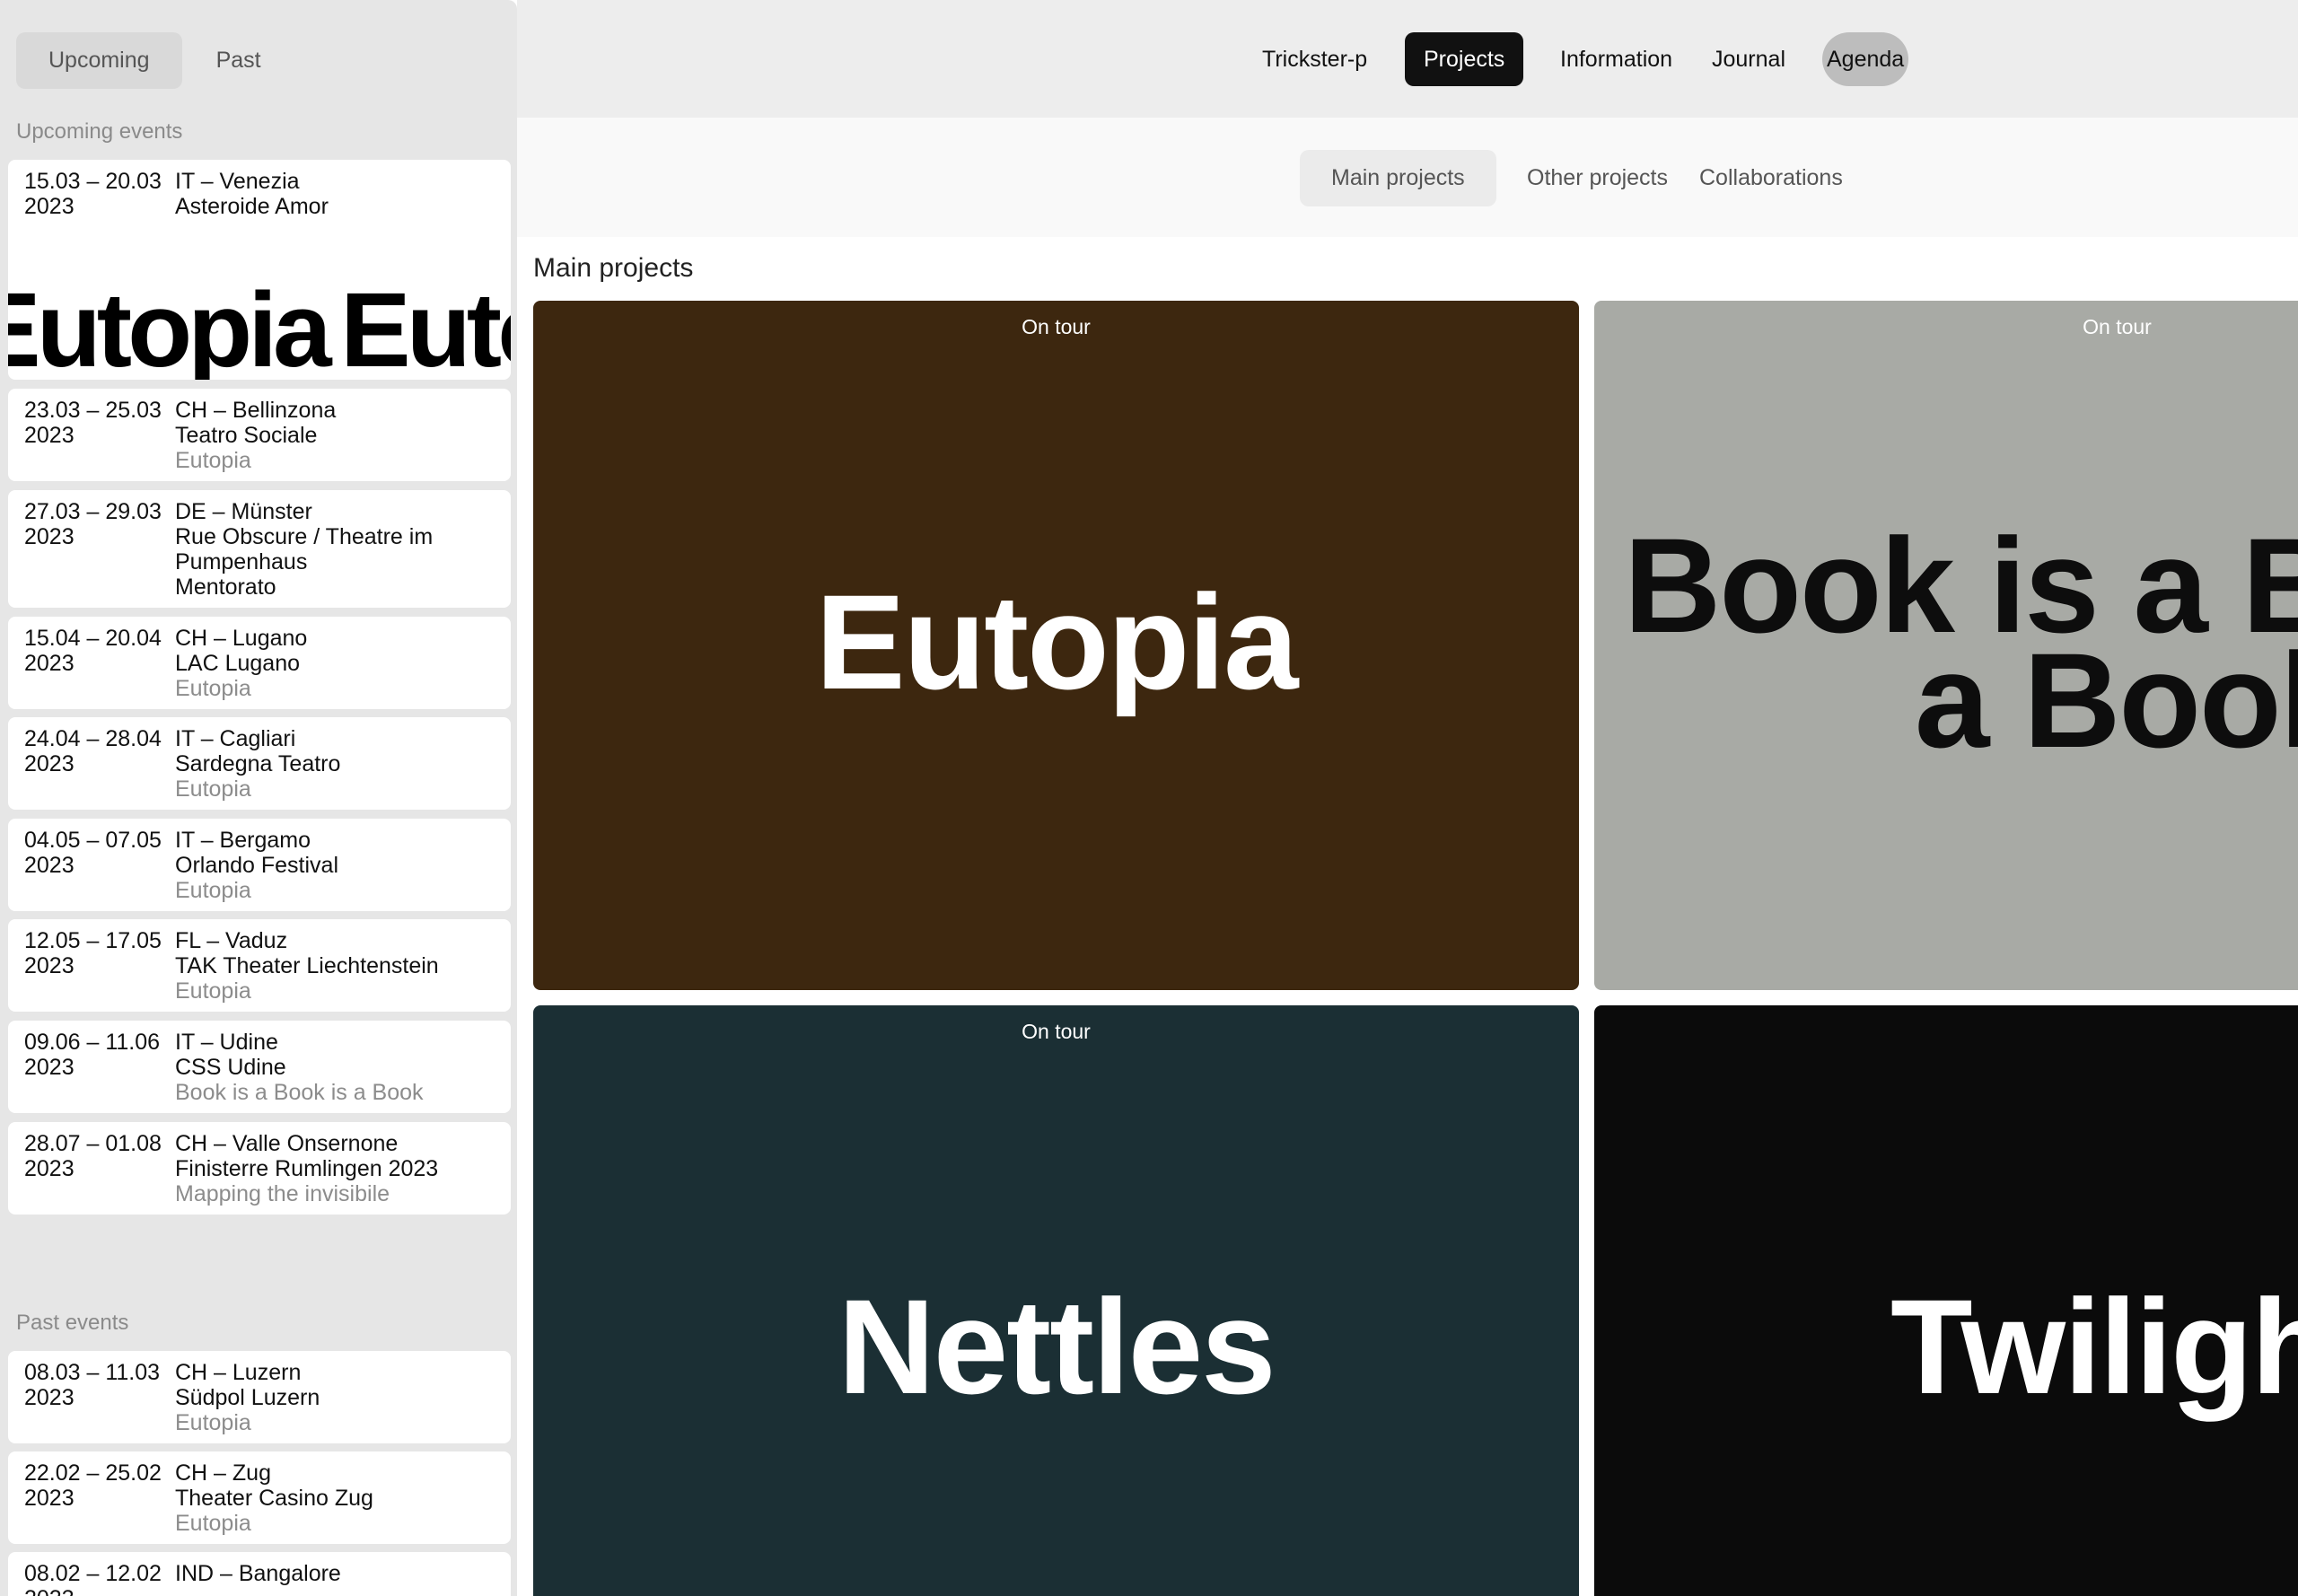  I want to click on event-venue: Theater Casino Zug, so click(274, 1498).